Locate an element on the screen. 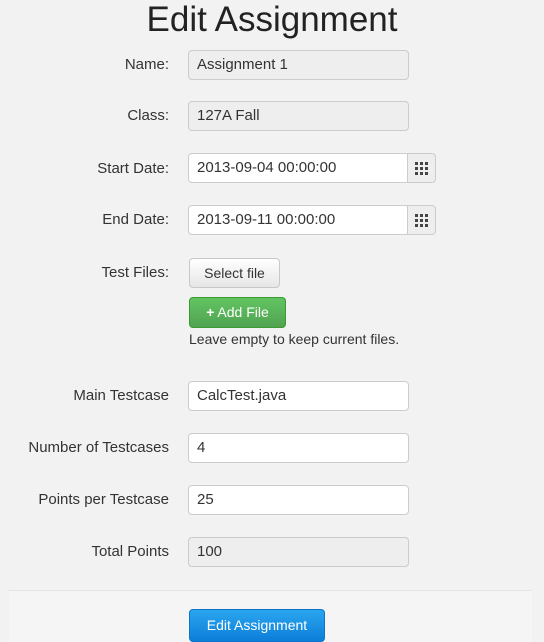 The width and height of the screenshot is (544, 642). name-label: Name: is located at coordinates (146, 64).